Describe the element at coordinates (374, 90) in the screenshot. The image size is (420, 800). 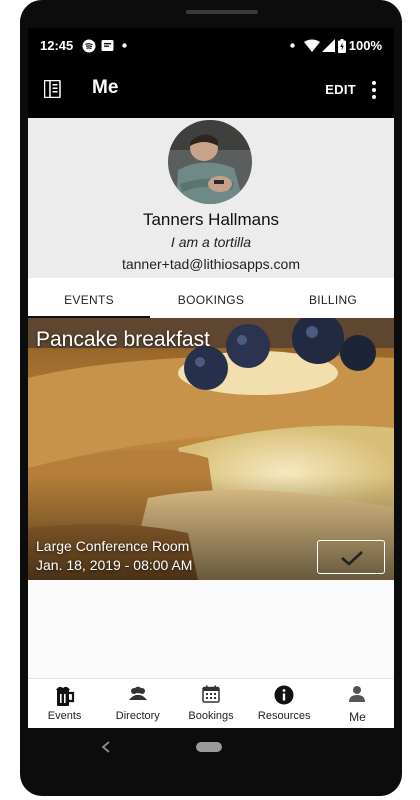
I see `more-vert-icon` at that location.